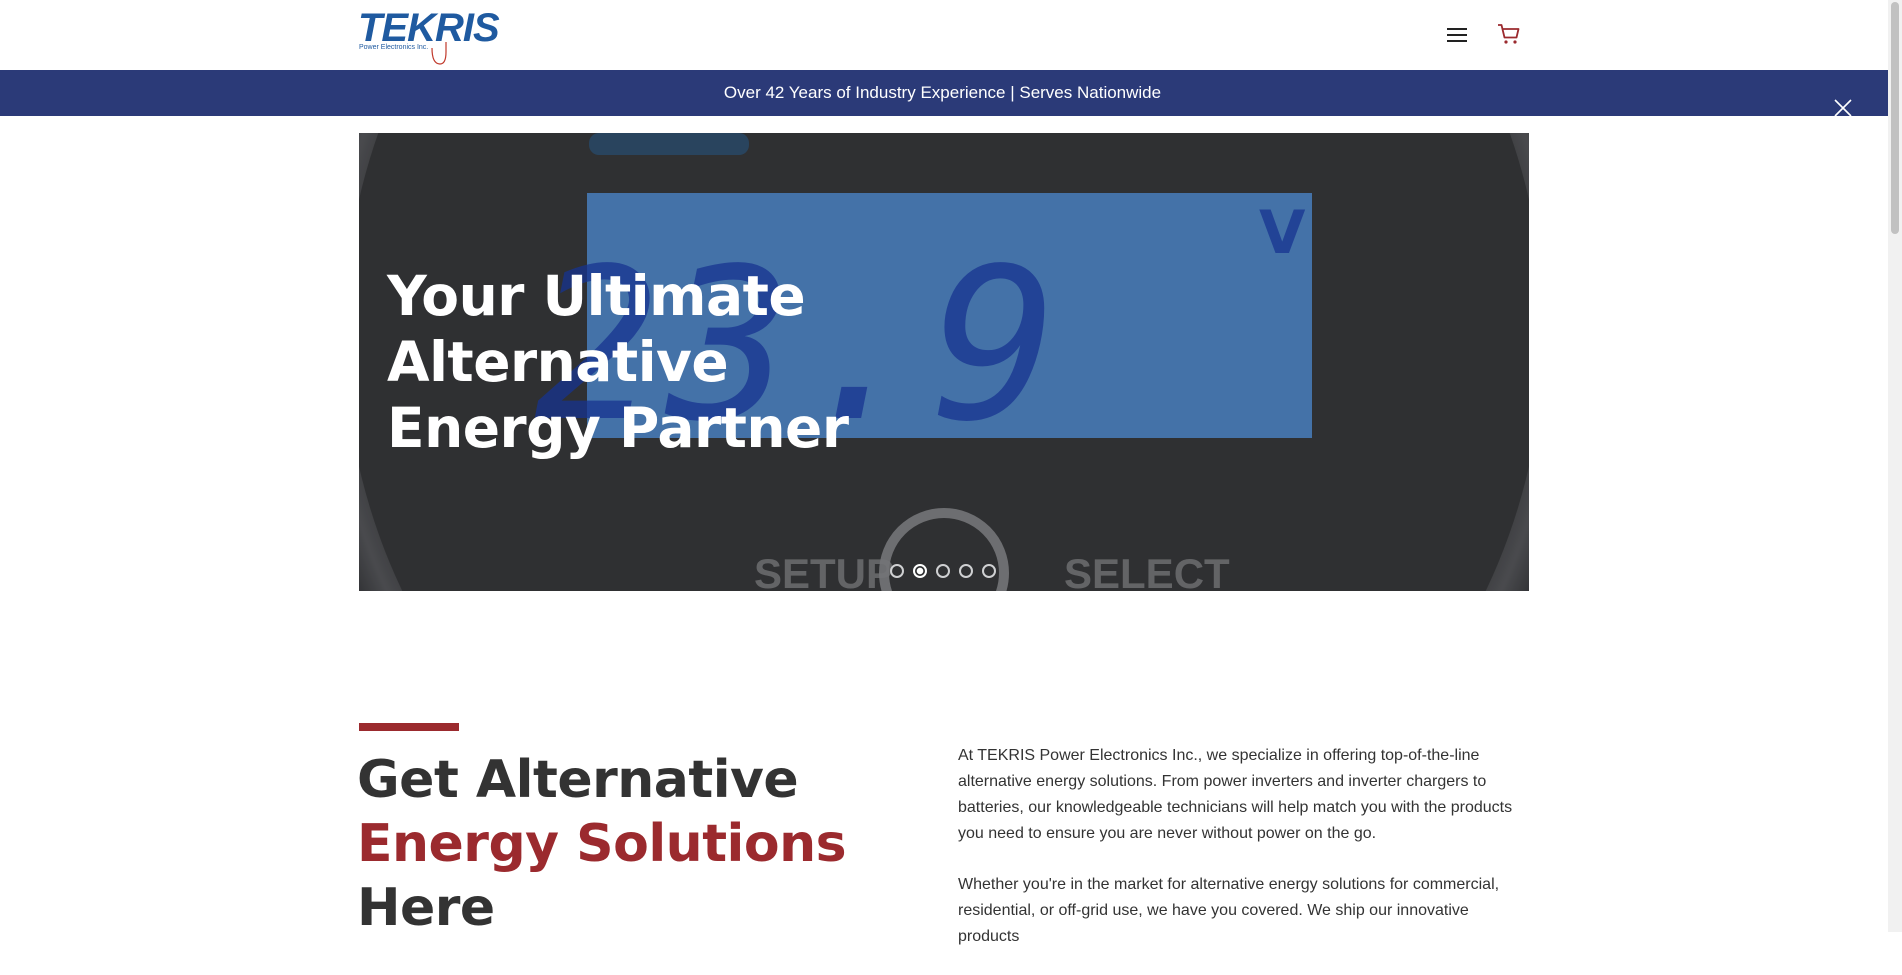  I want to click on intro-heading-line: Here, so click(426, 908).